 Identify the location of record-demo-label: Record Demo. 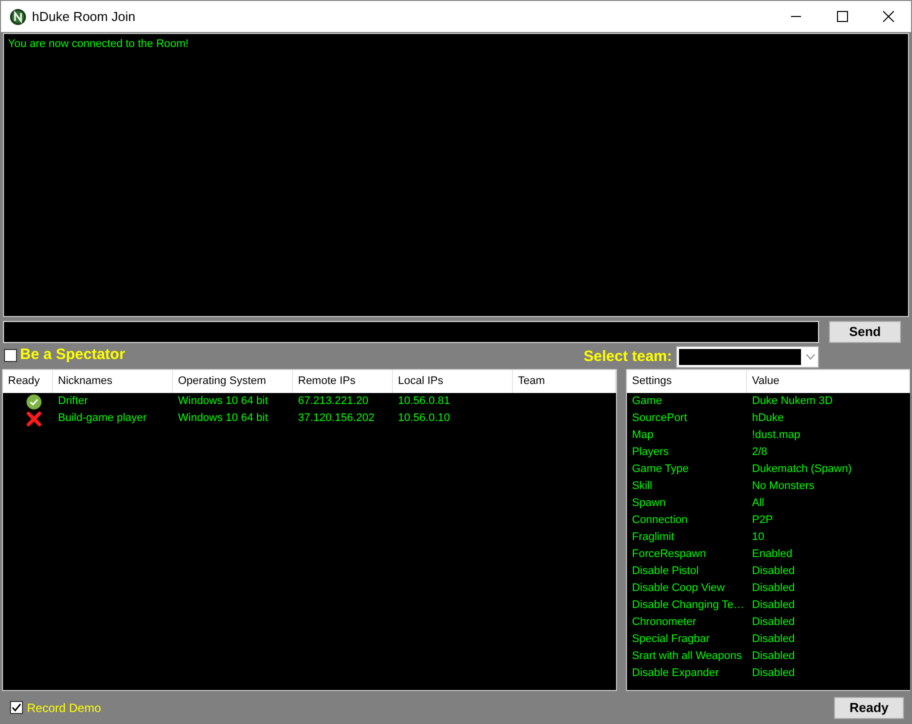
(64, 708).